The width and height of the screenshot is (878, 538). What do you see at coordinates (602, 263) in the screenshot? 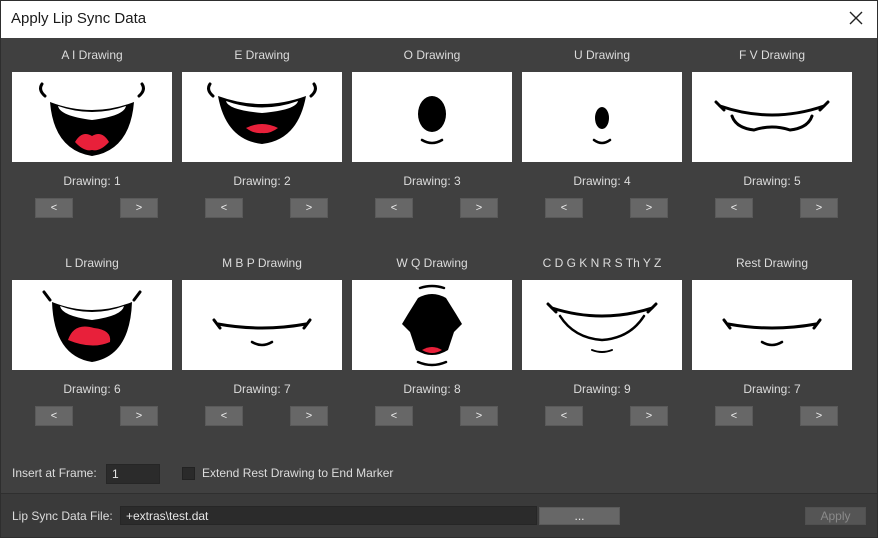
I see `cell-title: C D G K N R S Th Y Z` at bounding box center [602, 263].